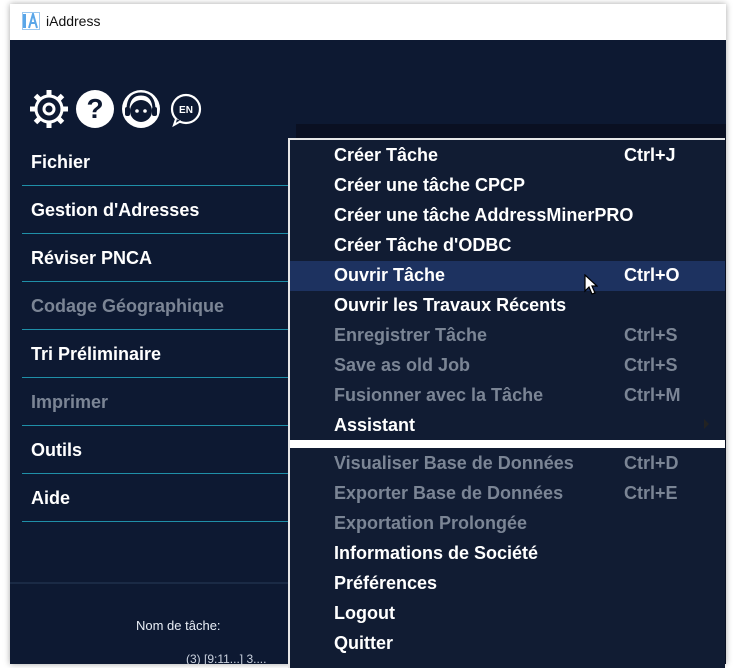 The height and width of the screenshot is (668, 733). Describe the element at coordinates (652, 395) in the screenshot. I see `menu-item-shortcut: Ctrl+M` at that location.